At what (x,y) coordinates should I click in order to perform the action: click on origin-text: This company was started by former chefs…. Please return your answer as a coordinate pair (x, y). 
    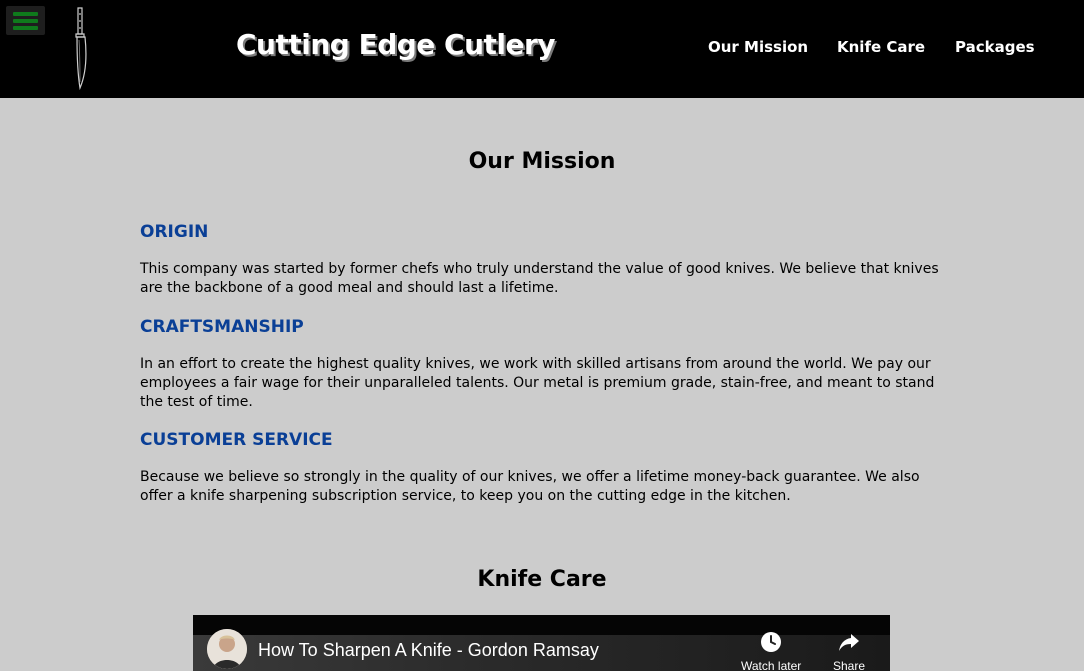
    Looking at the image, I should click on (539, 278).